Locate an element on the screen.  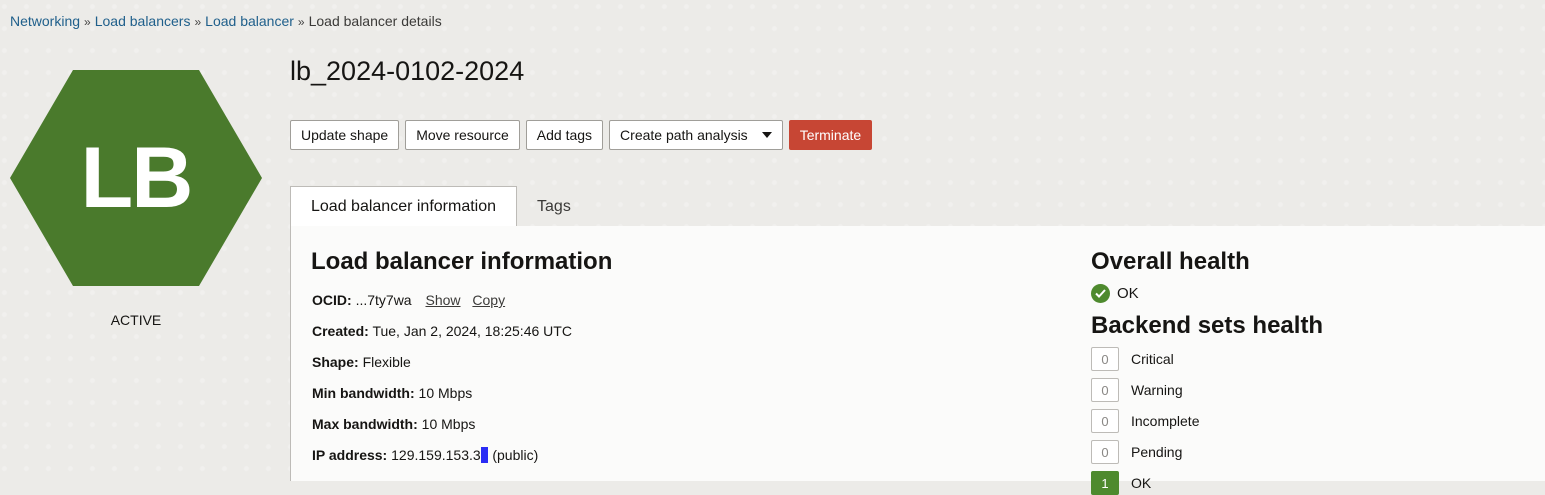
terminate-button: Terminate is located at coordinates (830, 135).